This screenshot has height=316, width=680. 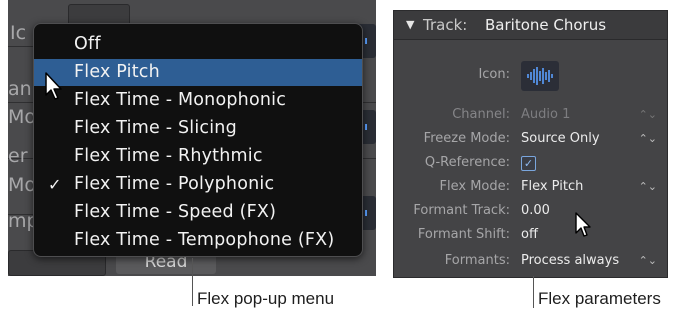 I want to click on menu-item-flex-time-tempophone: Flex Time - Tempophone (FX), so click(x=198, y=240).